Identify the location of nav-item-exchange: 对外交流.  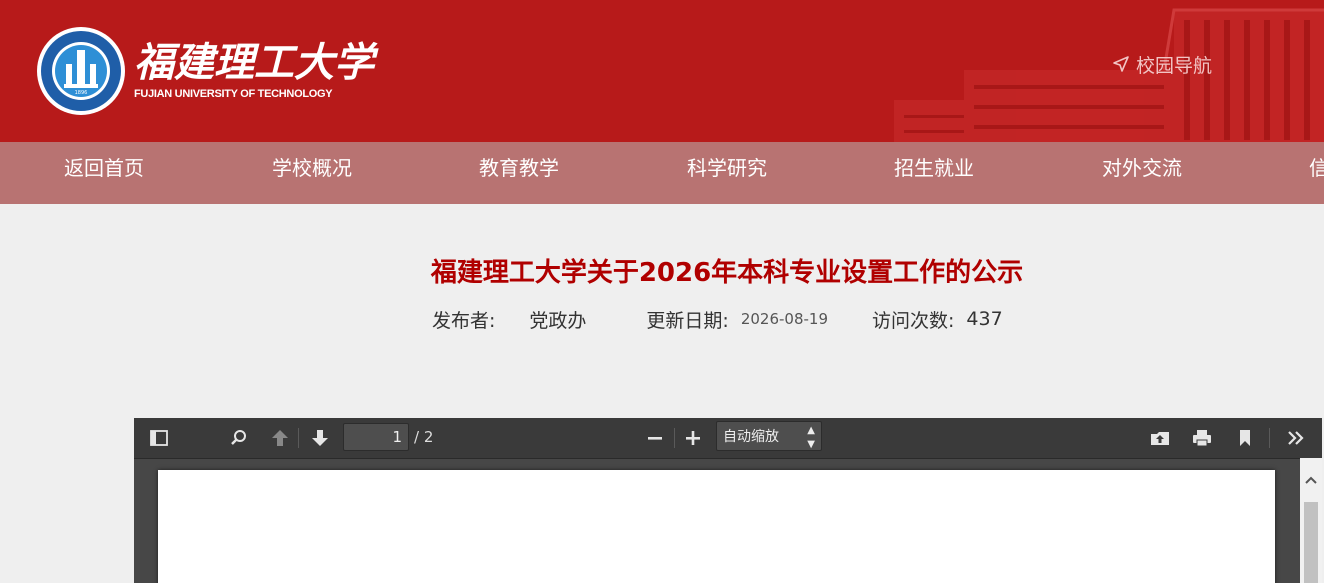
(1142, 173).